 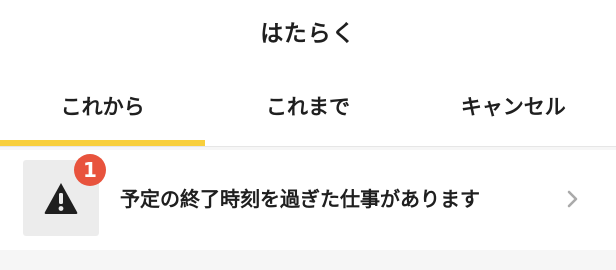 I want to click on tab-upcoming-label: これから, so click(x=102, y=107).